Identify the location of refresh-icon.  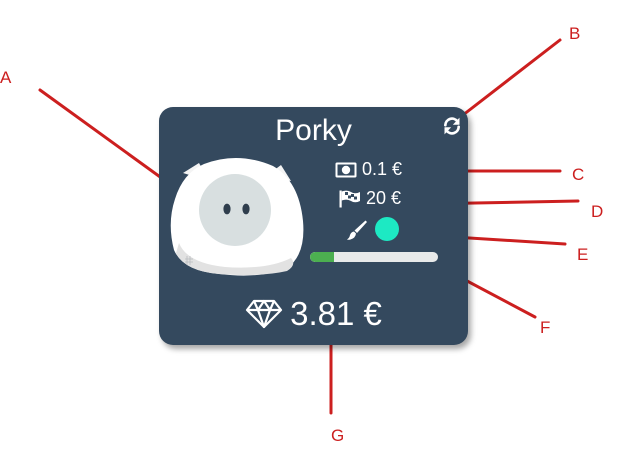
(452, 126).